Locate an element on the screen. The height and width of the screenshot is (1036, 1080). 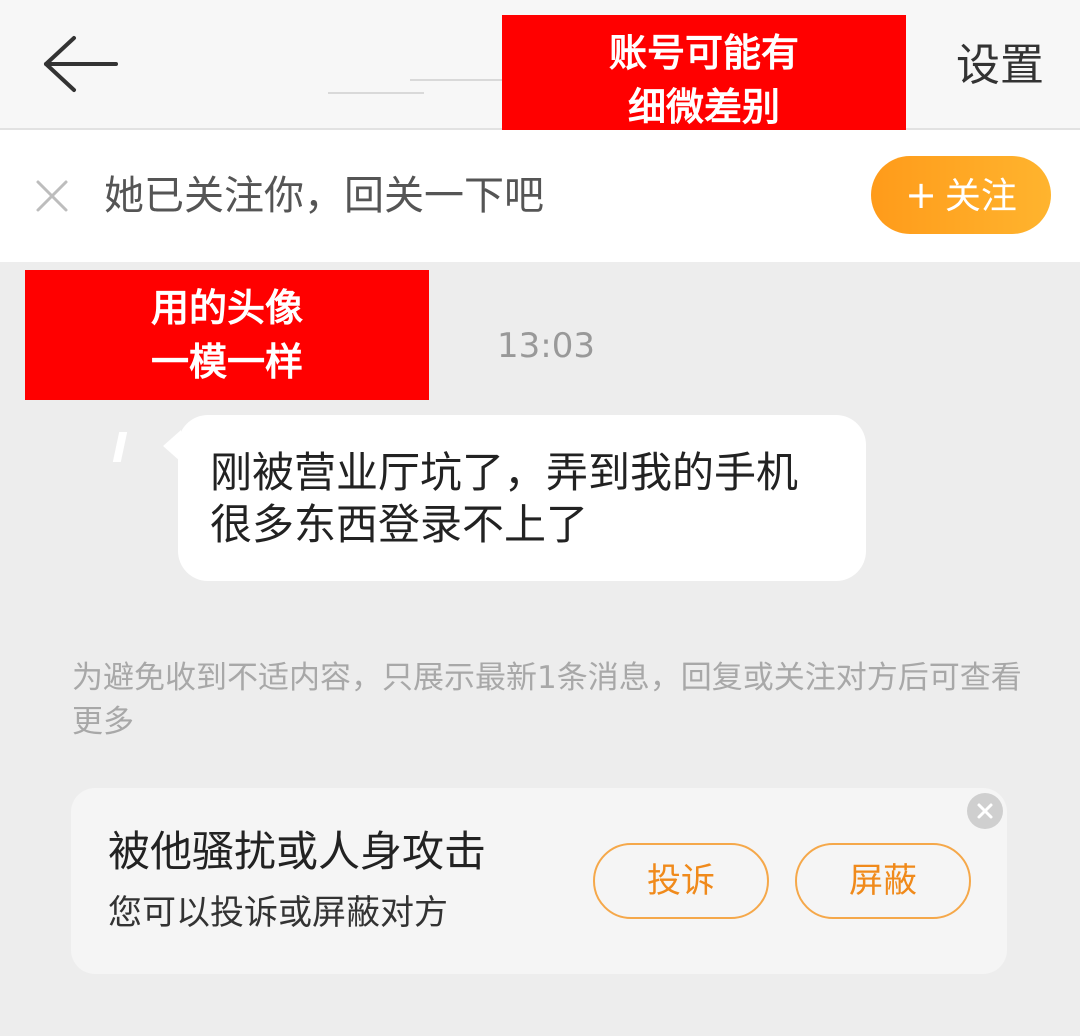
close-circle-icon is located at coordinates (985, 811).